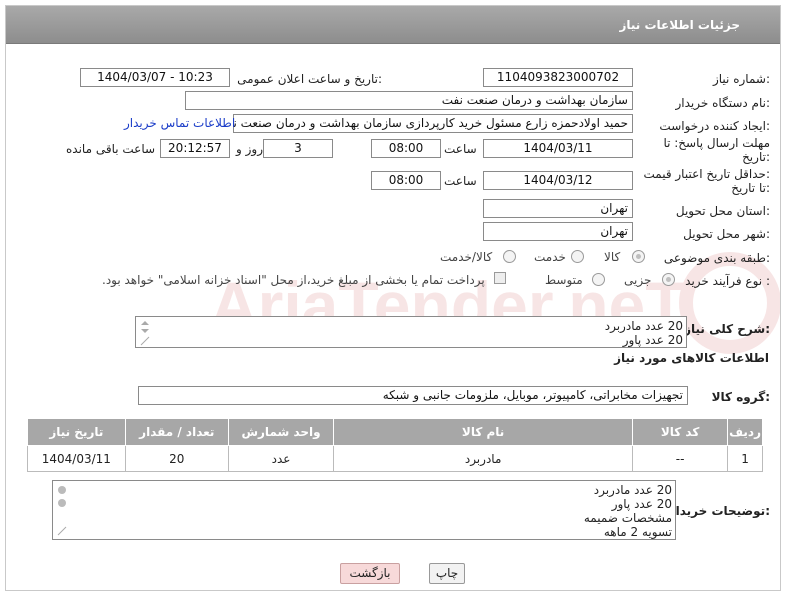  Describe the element at coordinates (679, 25) in the screenshot. I see `panel-title: جزئیات اطلاعات نیاز` at that location.